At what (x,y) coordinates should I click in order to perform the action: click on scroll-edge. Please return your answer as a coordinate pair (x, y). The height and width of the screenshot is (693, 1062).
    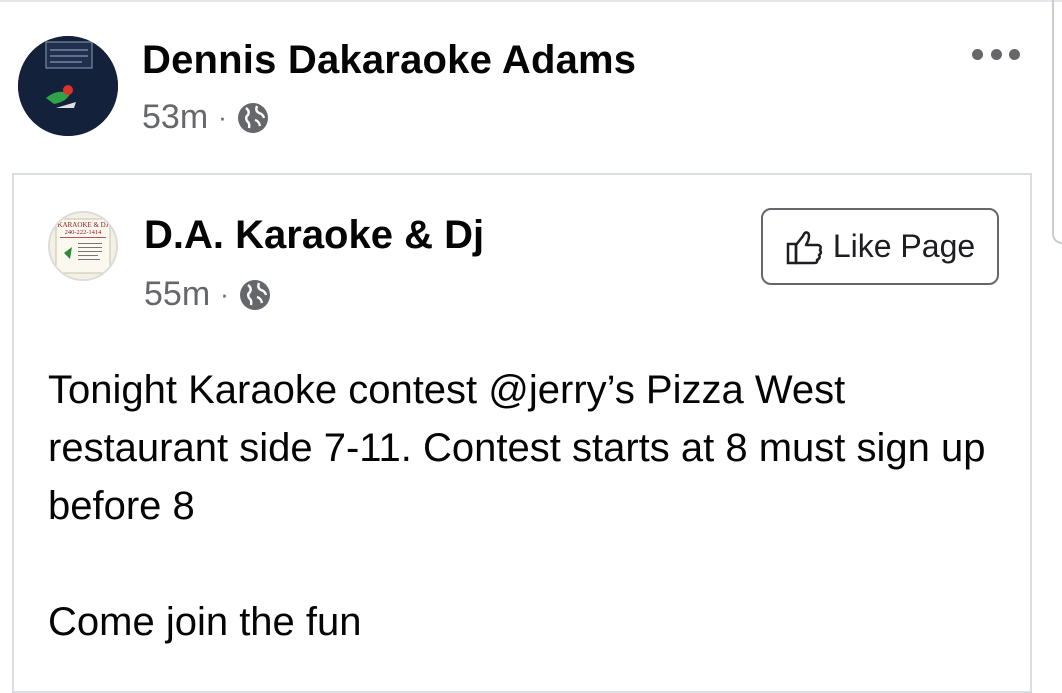
    Looking at the image, I should click on (1057, 122).